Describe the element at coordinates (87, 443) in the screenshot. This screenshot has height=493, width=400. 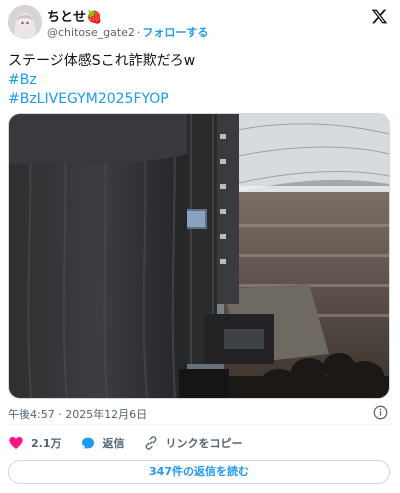
I see `reply-icon` at that location.